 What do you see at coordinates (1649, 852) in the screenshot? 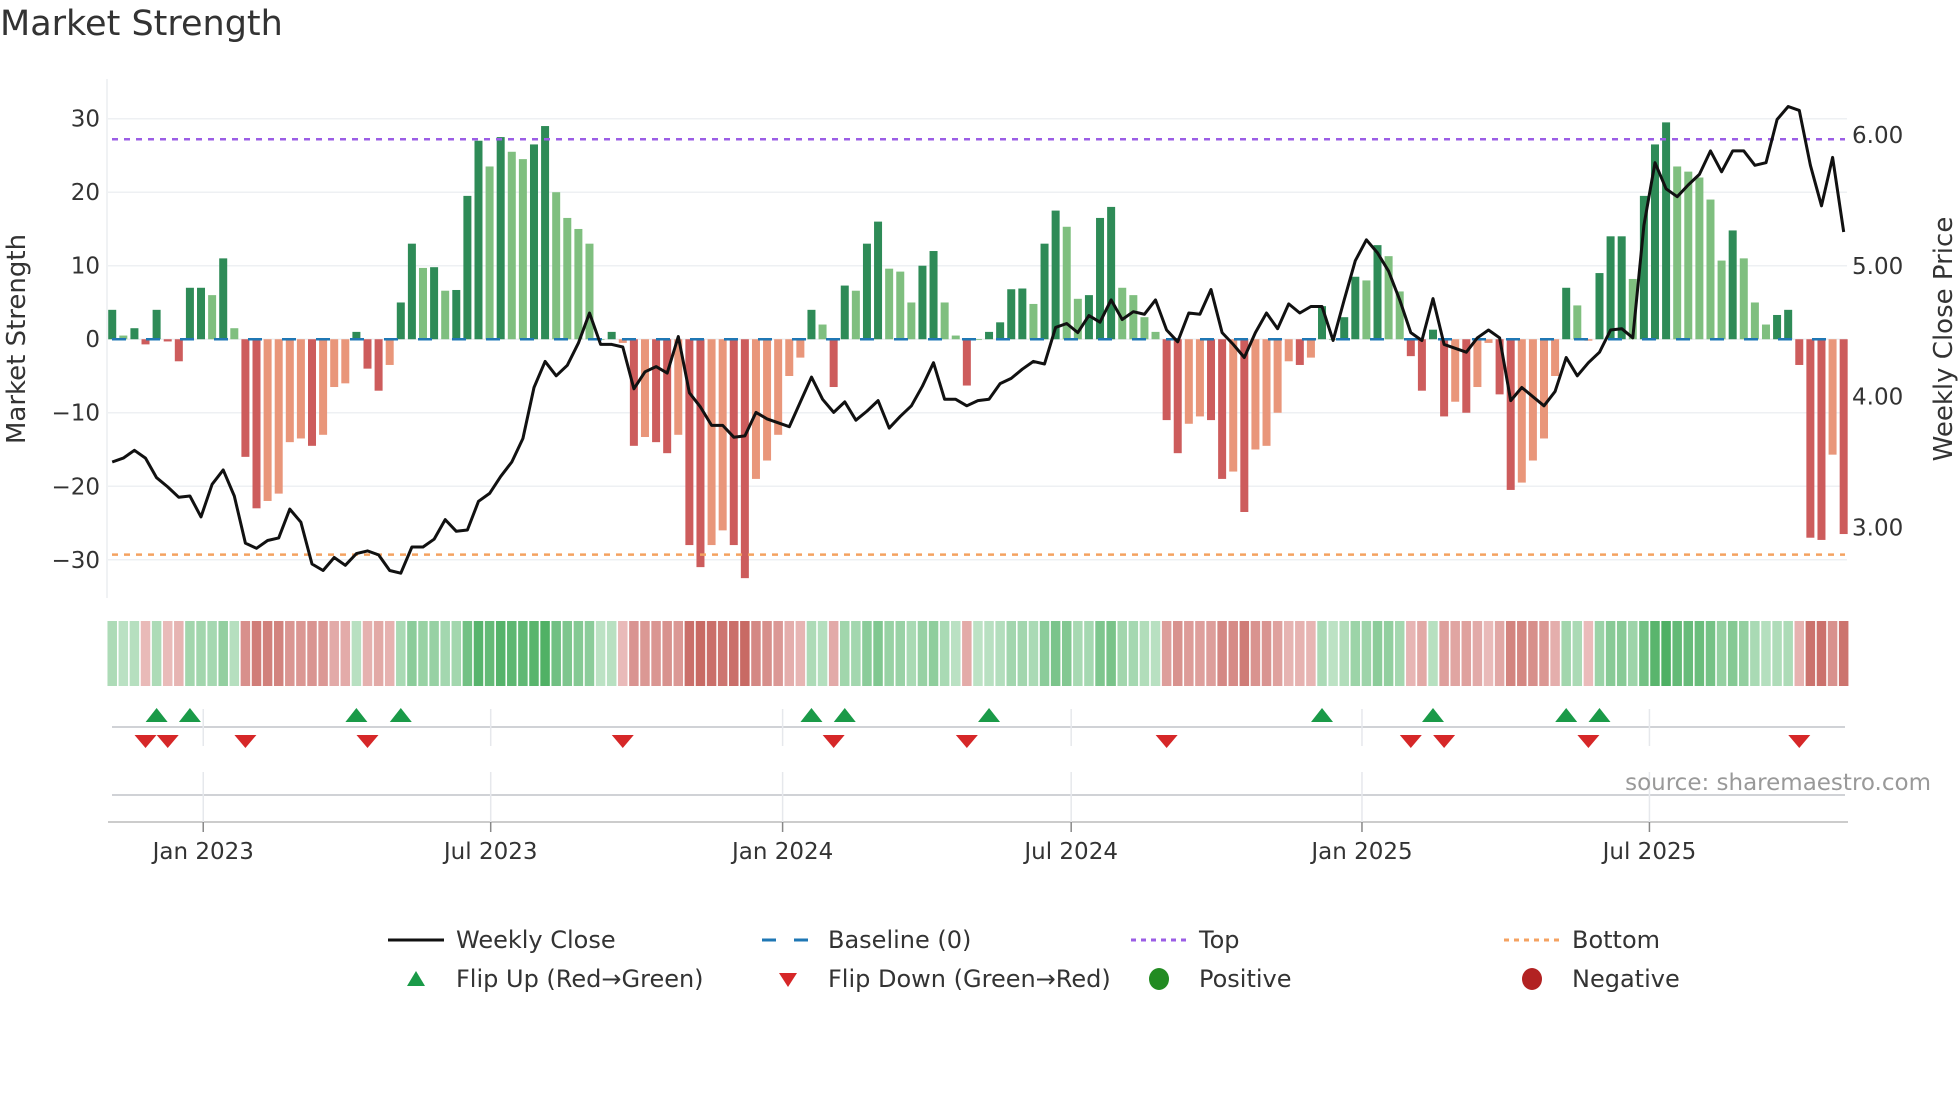
I see `x-tick-label: Jul 2025` at bounding box center [1649, 852].